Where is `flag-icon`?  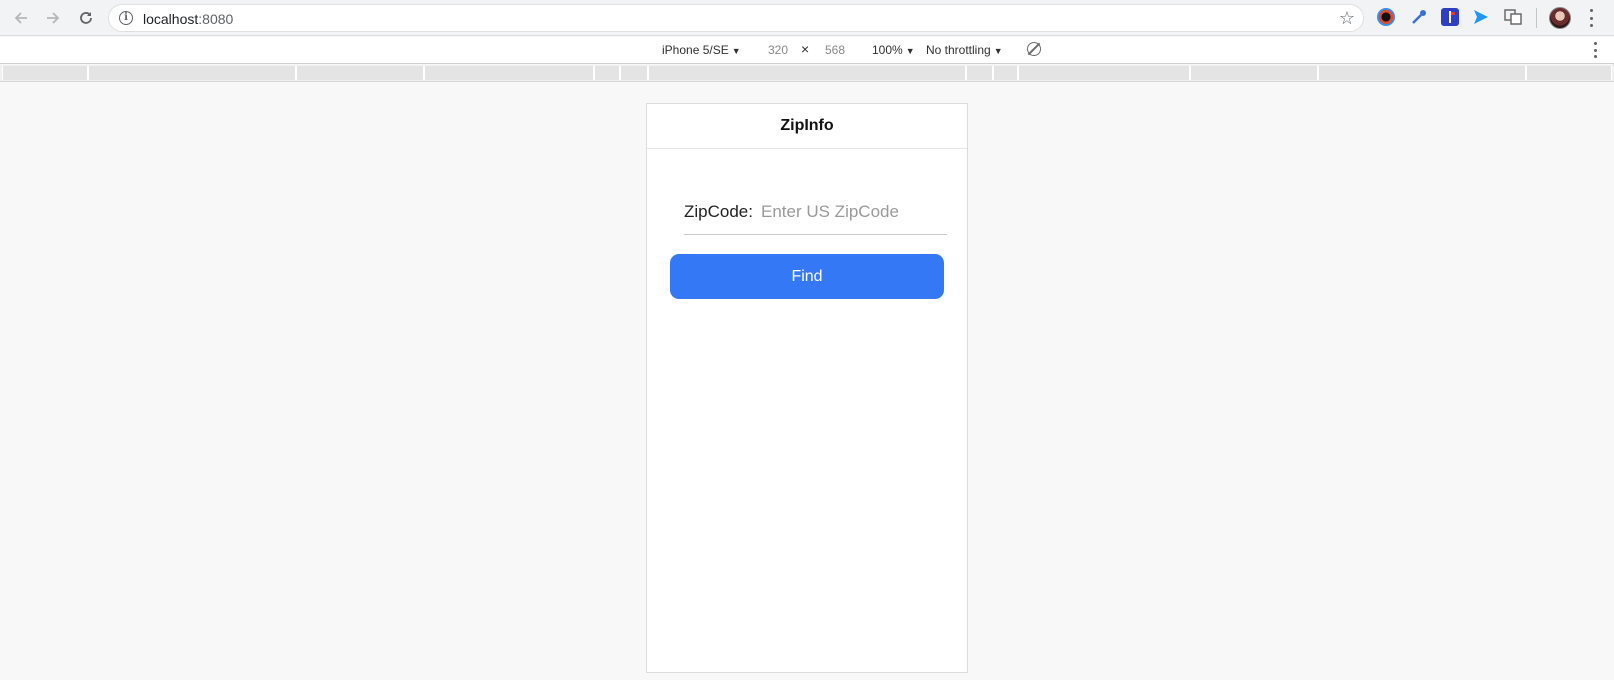
flag-icon is located at coordinates (1450, 17).